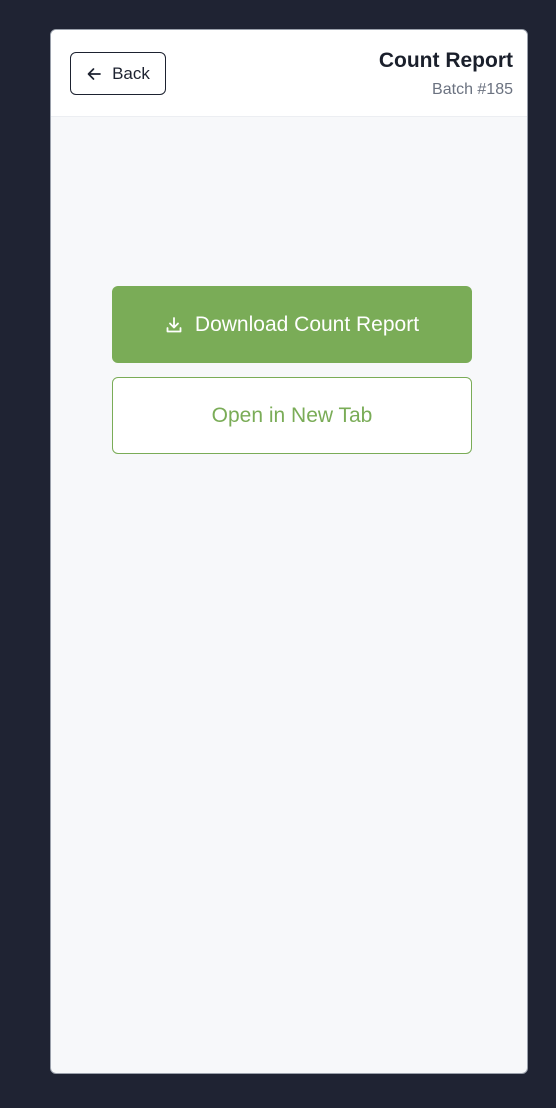  I want to click on open-new-tab-button: Open in New Tab, so click(292, 415).